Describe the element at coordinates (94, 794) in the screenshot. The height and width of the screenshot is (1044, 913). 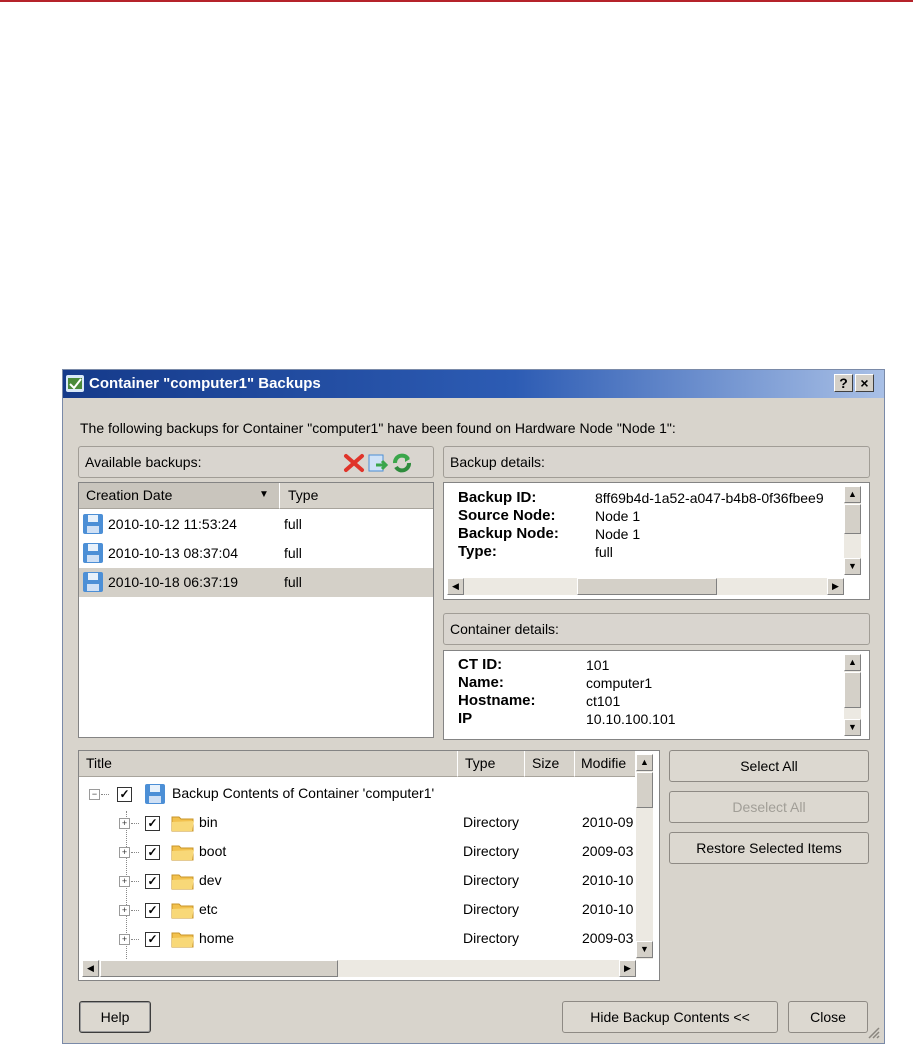
I see `collapse-icon: −` at that location.